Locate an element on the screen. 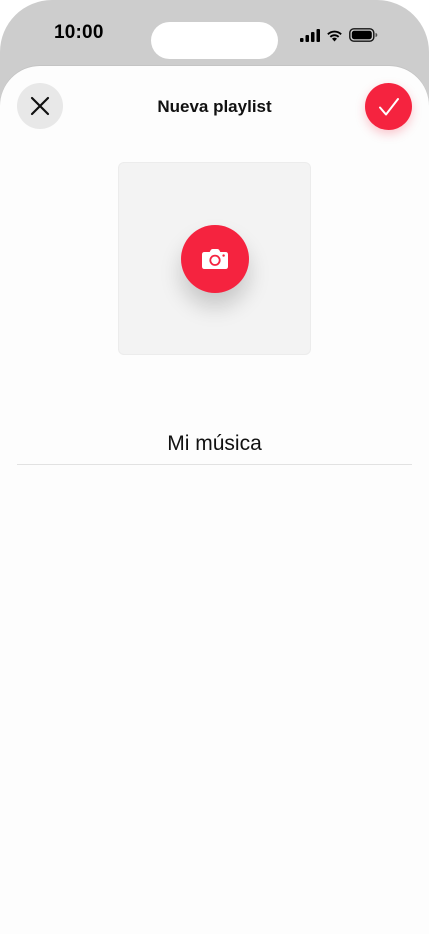  dynamic-island is located at coordinates (214, 40).